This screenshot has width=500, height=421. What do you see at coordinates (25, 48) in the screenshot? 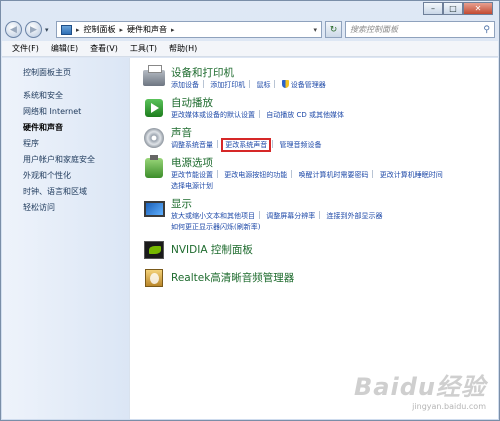
I see `menu-file: 文件(F)` at bounding box center [25, 48].